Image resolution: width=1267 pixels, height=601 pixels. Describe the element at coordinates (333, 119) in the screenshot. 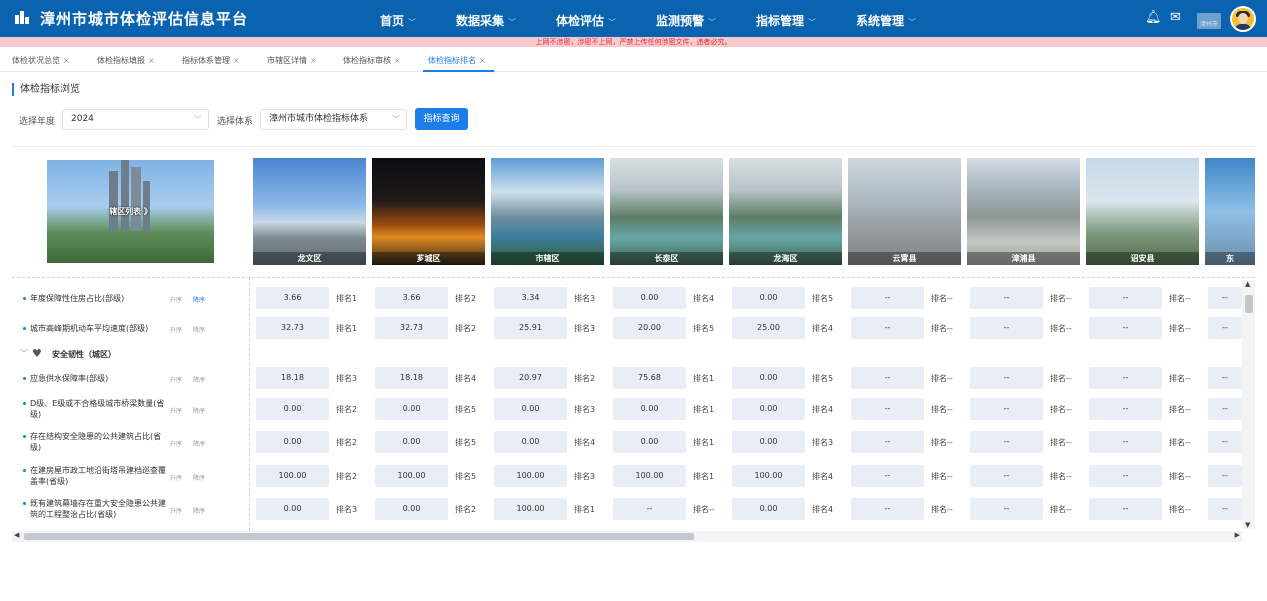

I see `system-select: 漳州市城市体检指标体系 ﹀` at that location.